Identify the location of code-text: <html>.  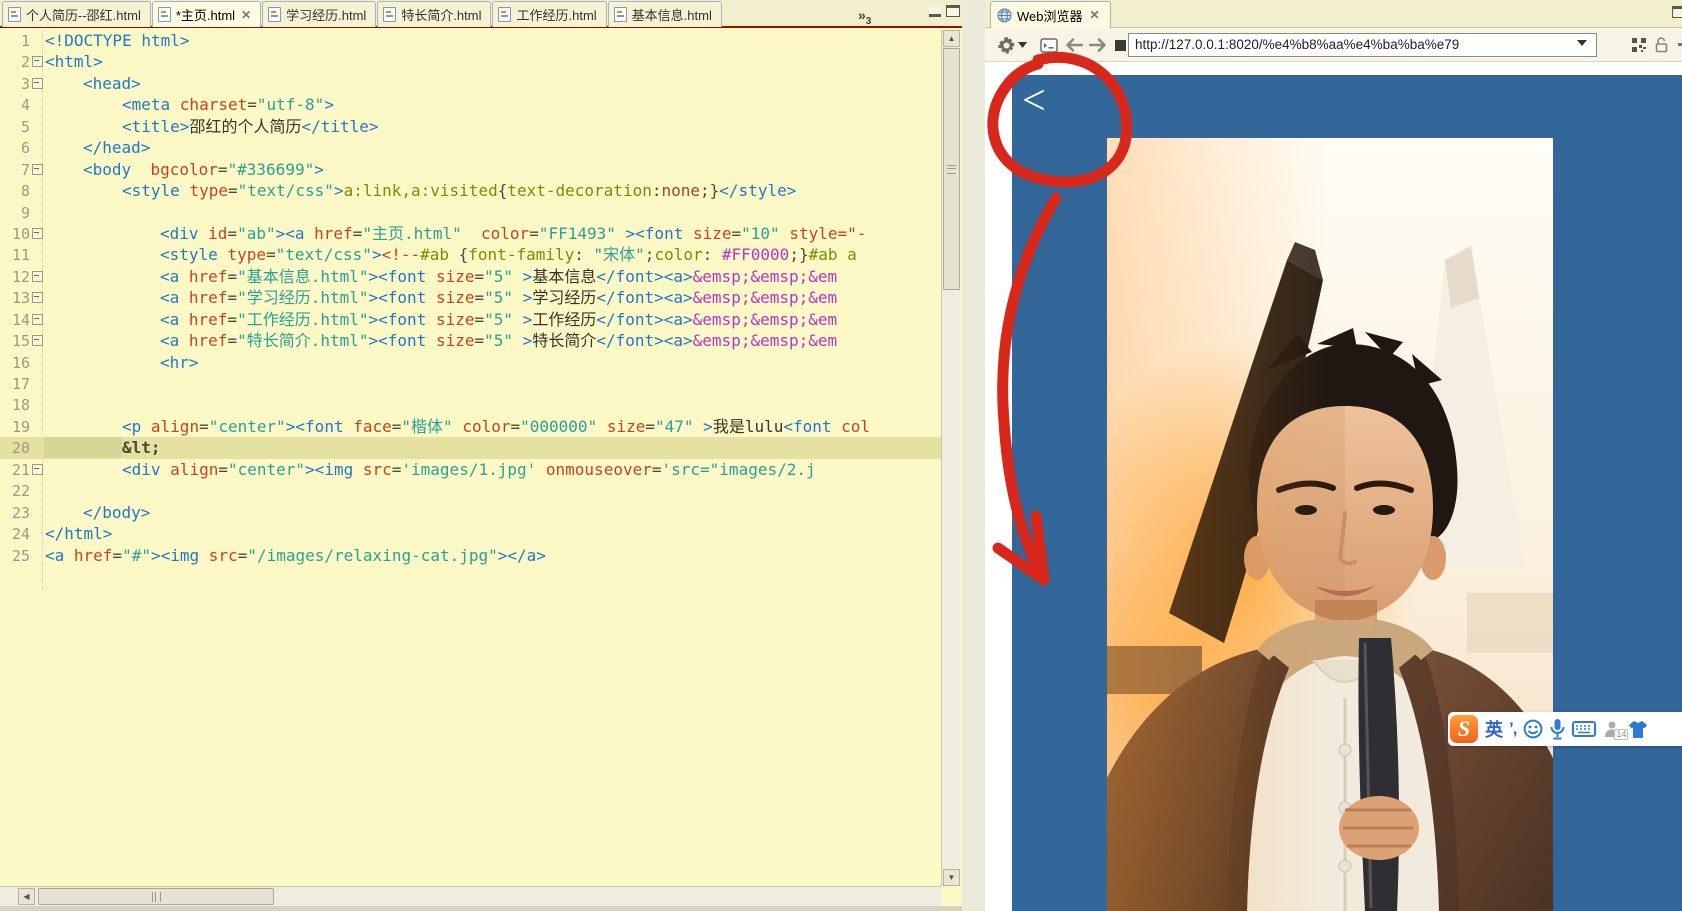
(74, 62).